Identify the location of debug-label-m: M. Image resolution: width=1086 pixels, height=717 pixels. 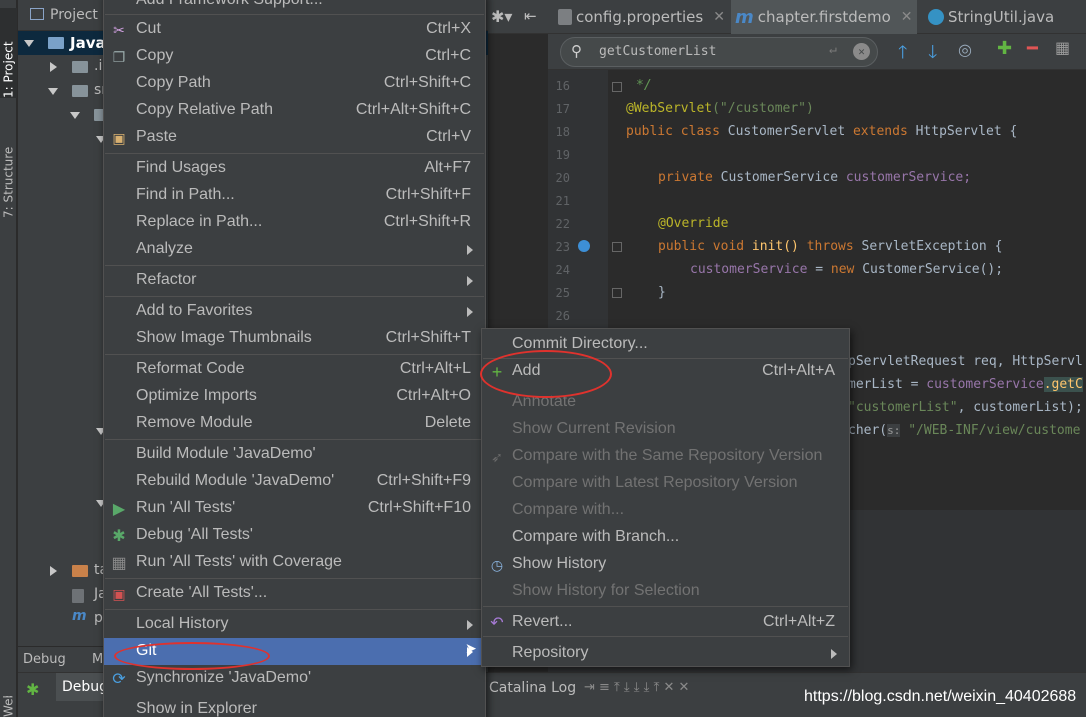
(98, 659).